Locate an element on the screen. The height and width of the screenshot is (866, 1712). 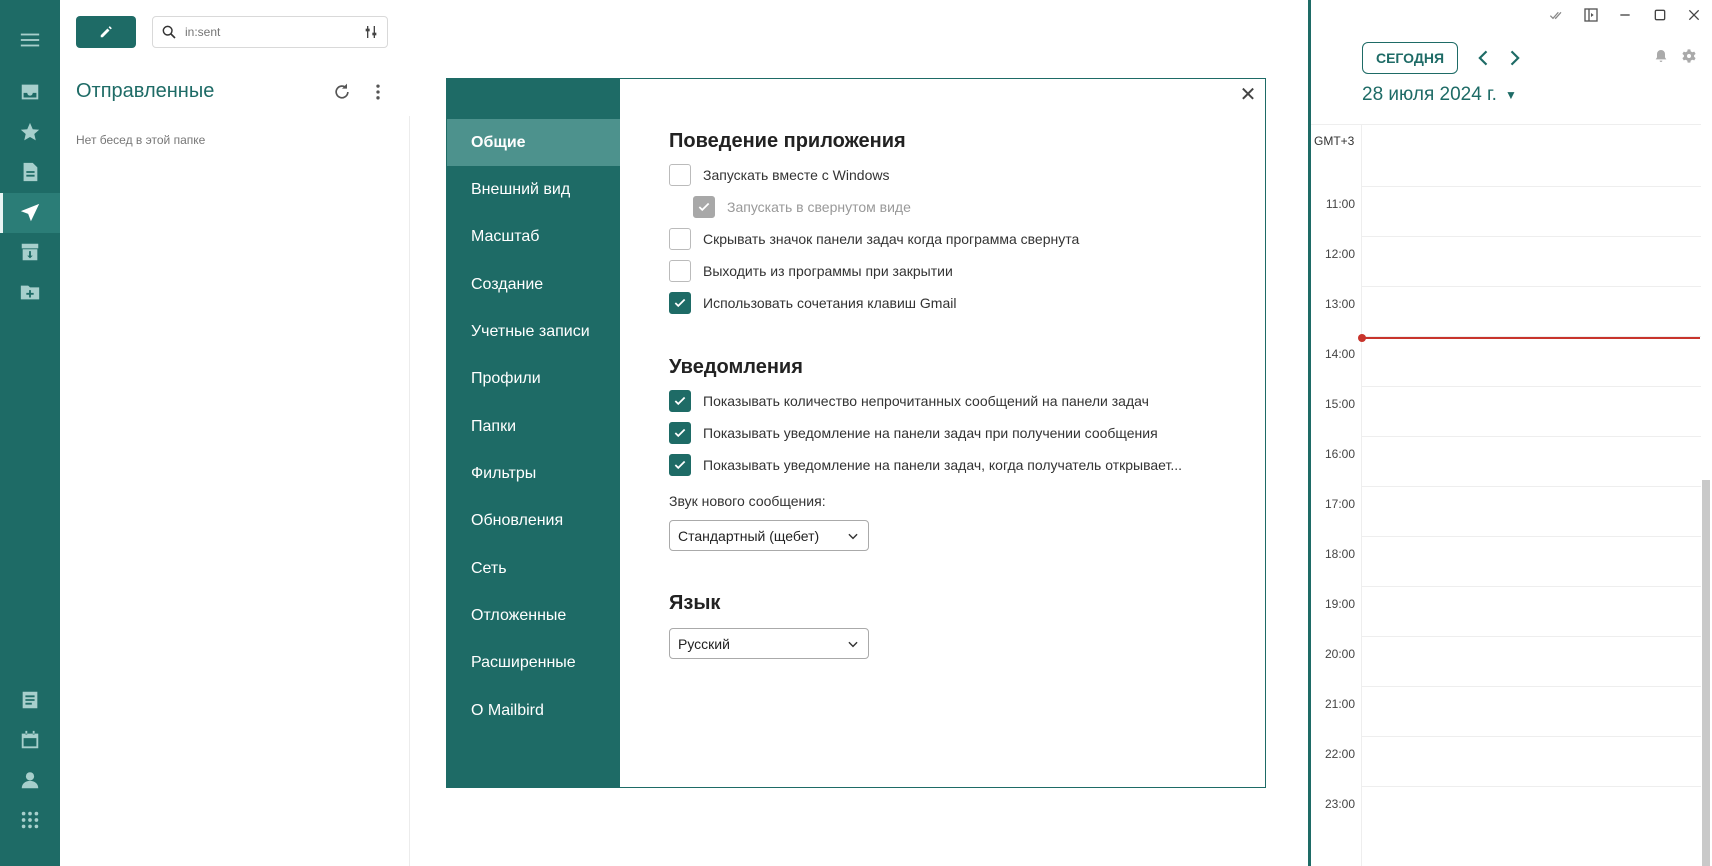
current-time-dot is located at coordinates (1362, 338).